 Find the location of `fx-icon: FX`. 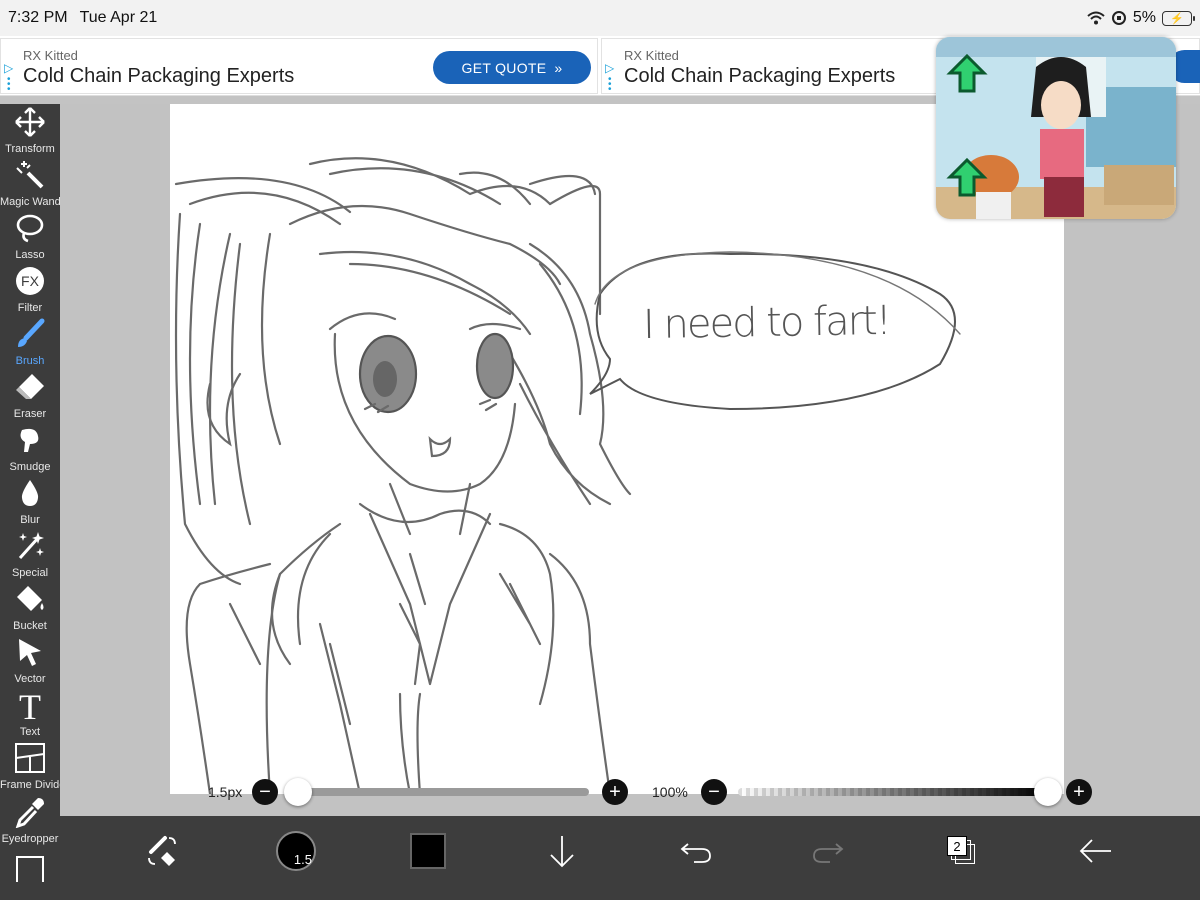

fx-icon: FX is located at coordinates (30, 281).